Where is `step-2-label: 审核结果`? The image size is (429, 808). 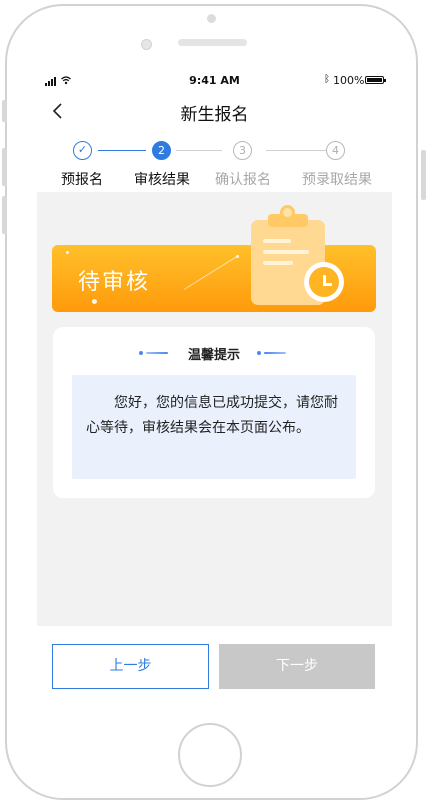
step-2-label: 审核结果 is located at coordinates (162, 180).